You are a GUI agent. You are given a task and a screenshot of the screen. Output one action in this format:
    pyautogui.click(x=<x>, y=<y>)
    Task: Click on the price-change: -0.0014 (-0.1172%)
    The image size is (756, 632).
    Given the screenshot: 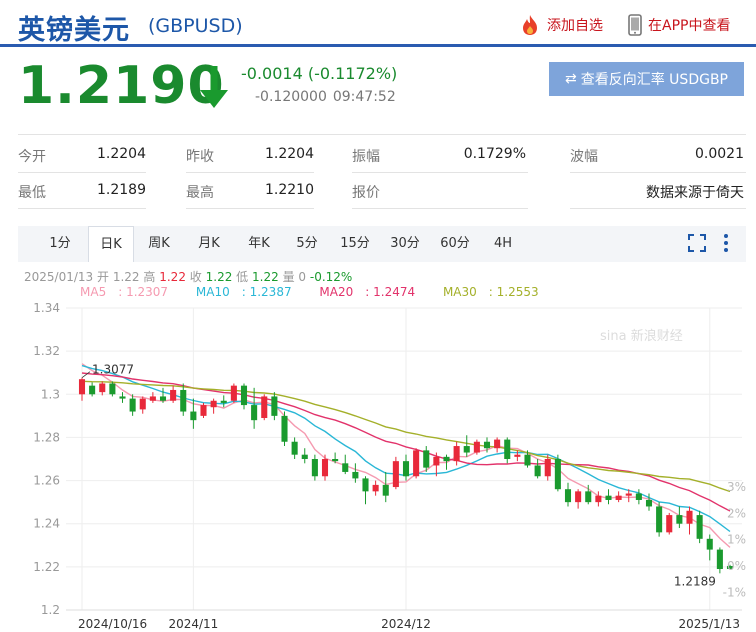 What is the action you would take?
    pyautogui.click(x=319, y=73)
    